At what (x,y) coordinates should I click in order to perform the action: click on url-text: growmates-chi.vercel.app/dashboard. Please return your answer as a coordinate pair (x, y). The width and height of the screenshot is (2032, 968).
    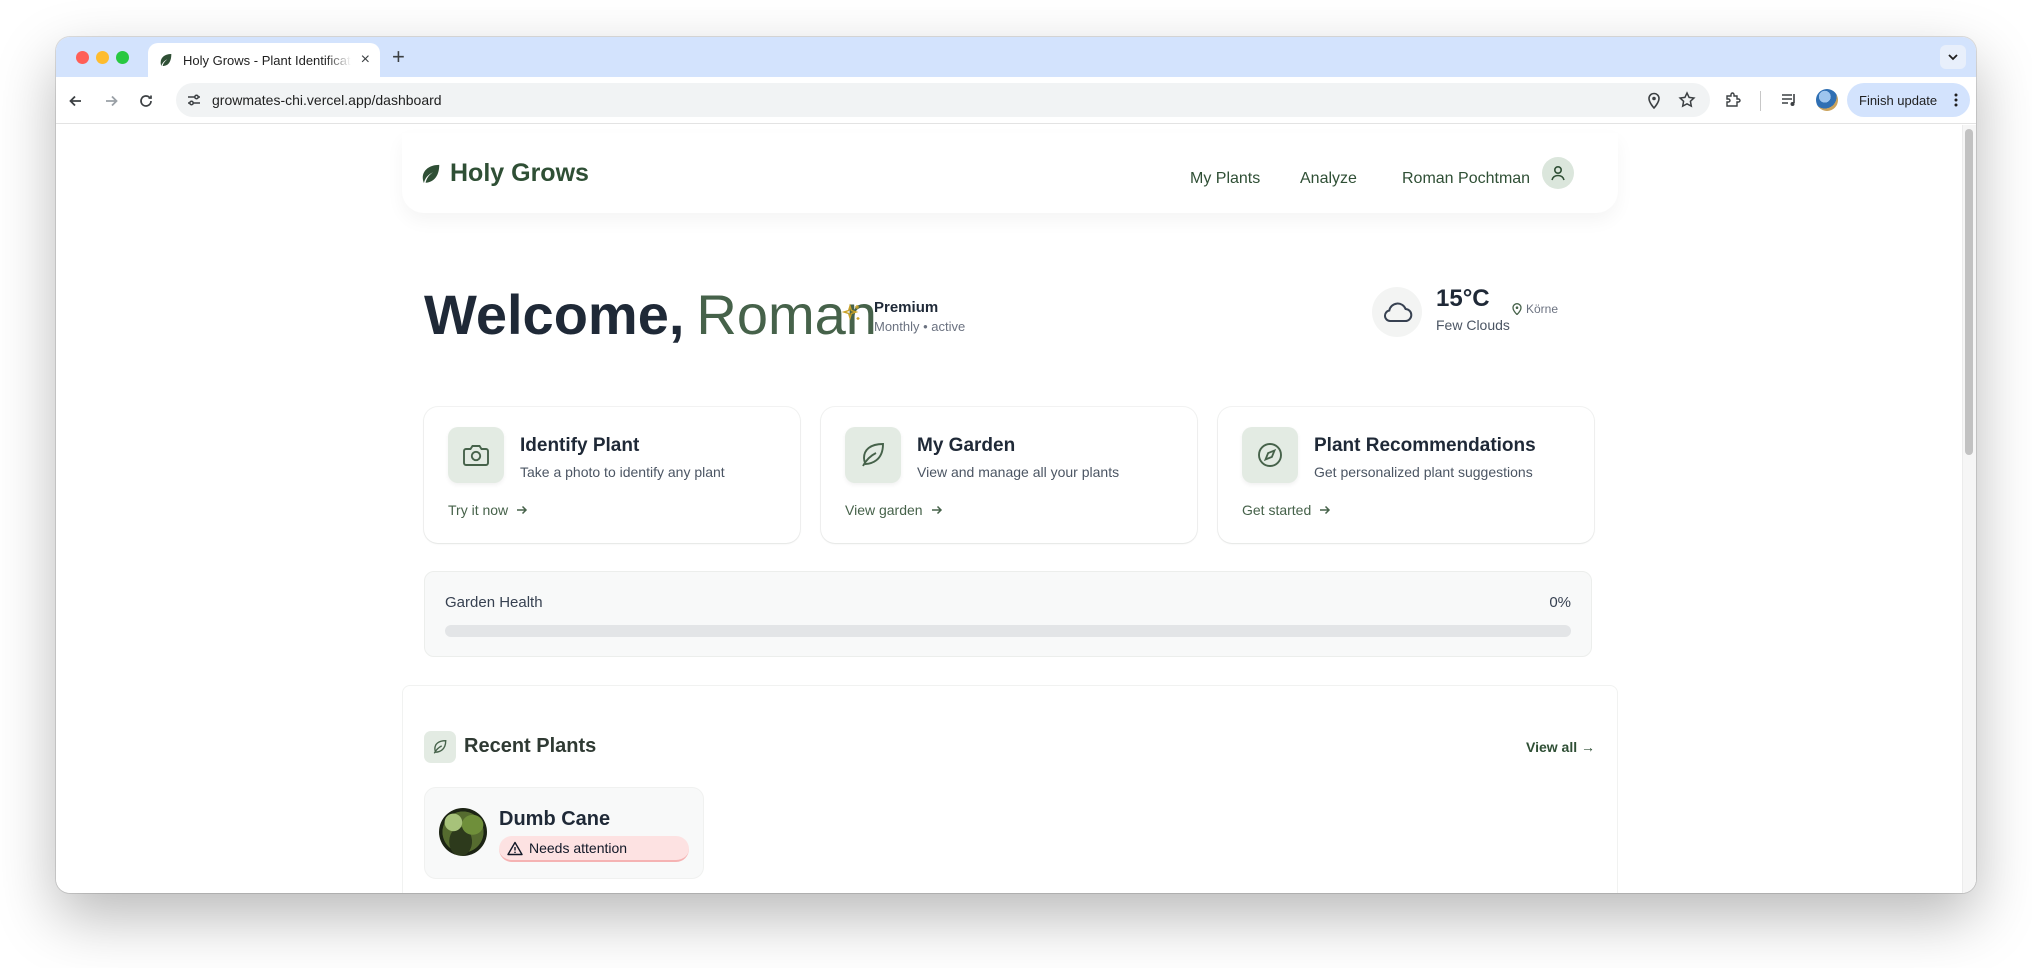
    Looking at the image, I should click on (327, 100).